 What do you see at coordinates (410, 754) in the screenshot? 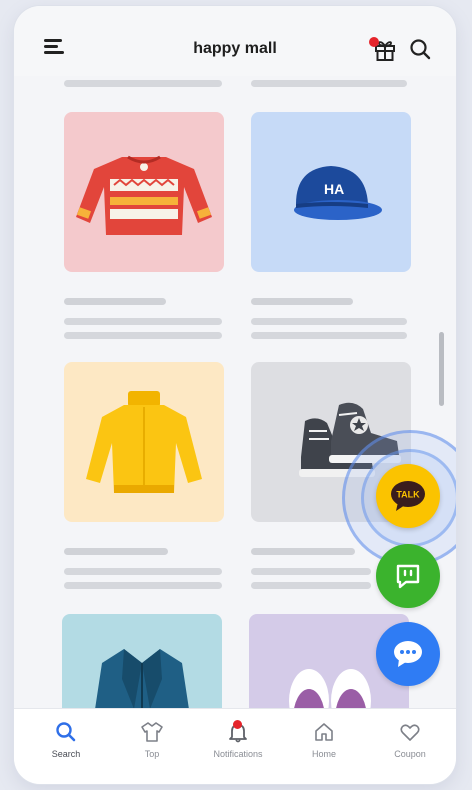
I see `tab-label: Coupon` at bounding box center [410, 754].